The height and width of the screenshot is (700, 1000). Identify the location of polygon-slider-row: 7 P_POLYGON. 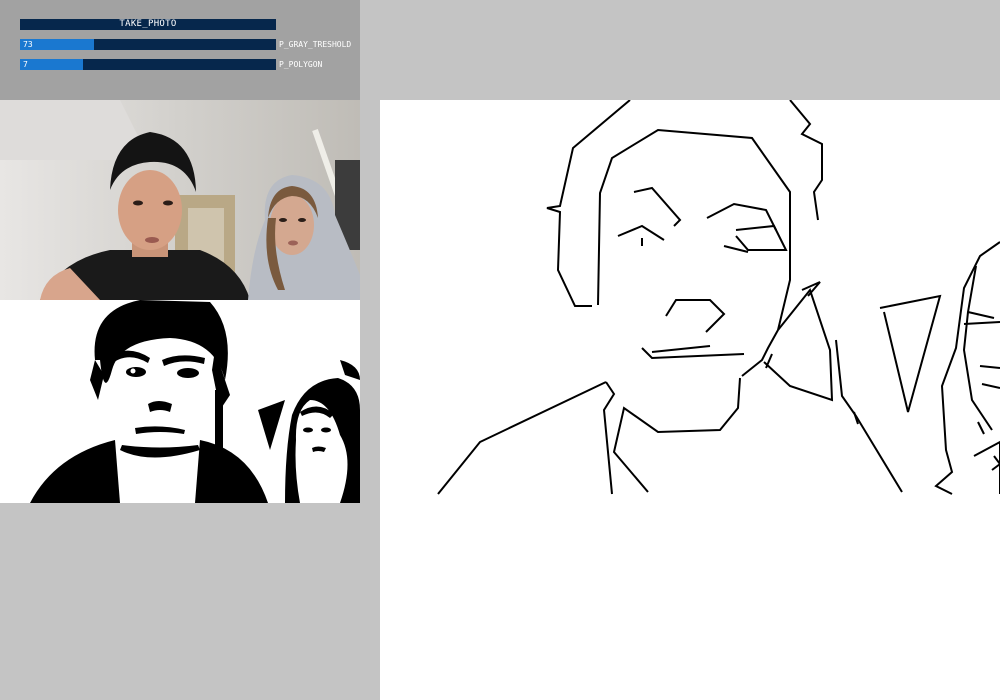
(190, 64).